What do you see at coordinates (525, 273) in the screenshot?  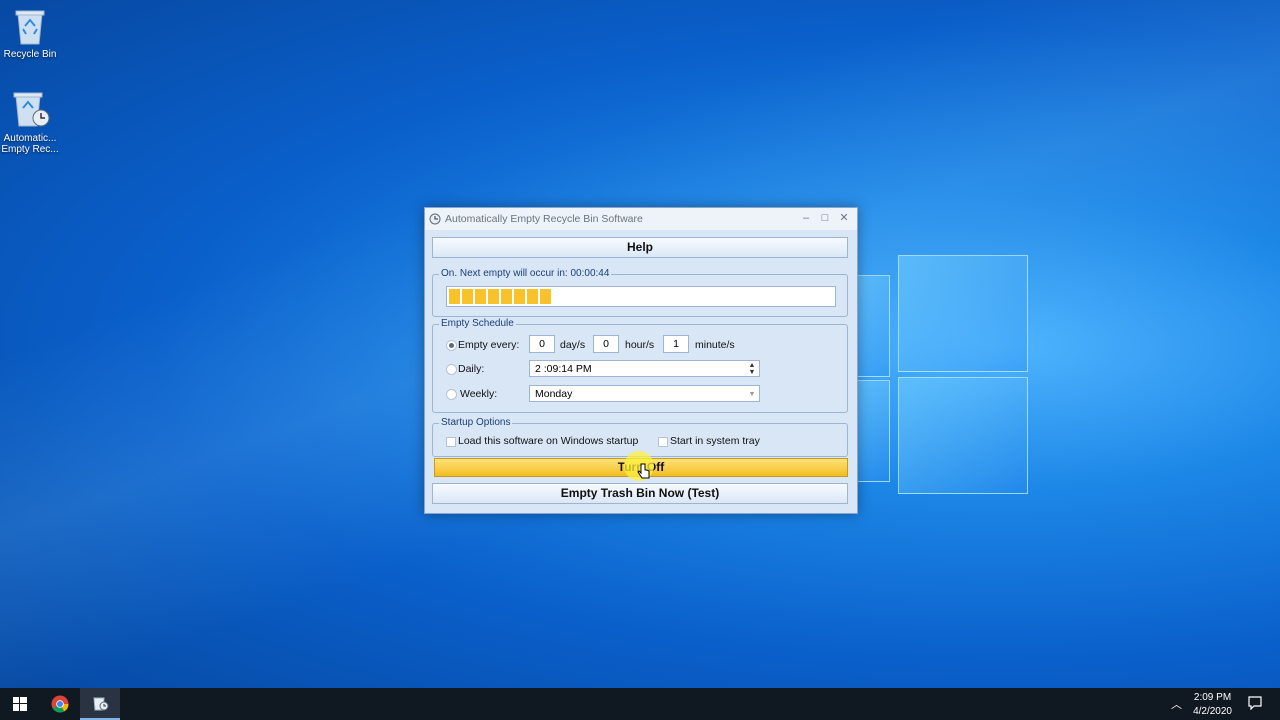 I see `status-group-label: On. Next empty will occur in: 00:00:44` at bounding box center [525, 273].